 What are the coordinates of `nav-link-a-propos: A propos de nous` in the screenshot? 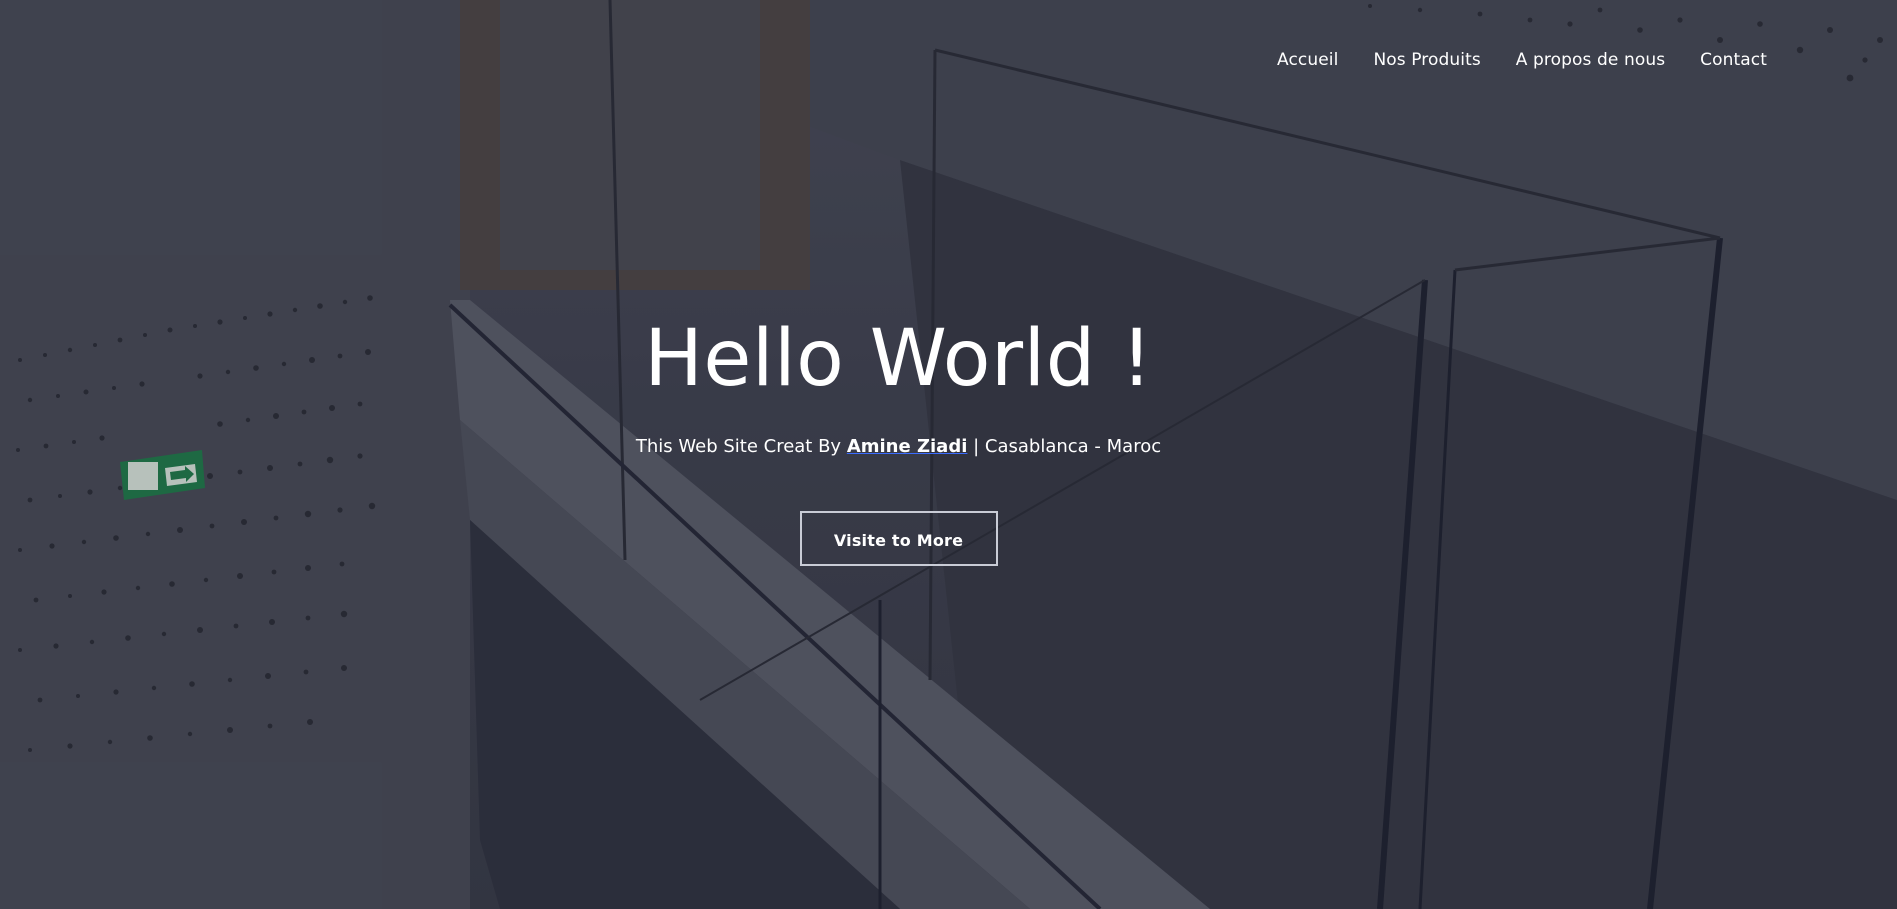 It's located at (1590, 60).